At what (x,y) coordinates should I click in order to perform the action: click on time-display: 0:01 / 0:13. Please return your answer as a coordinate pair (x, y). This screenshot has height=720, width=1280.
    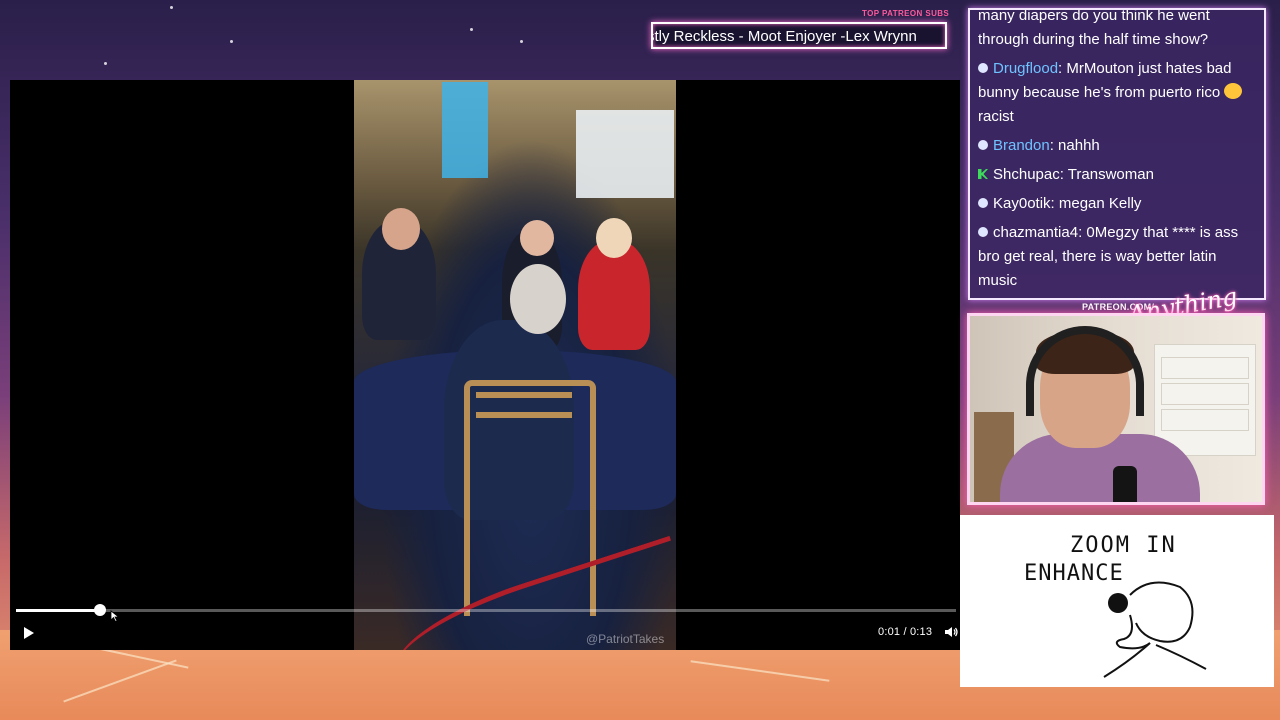
    Looking at the image, I should click on (905, 632).